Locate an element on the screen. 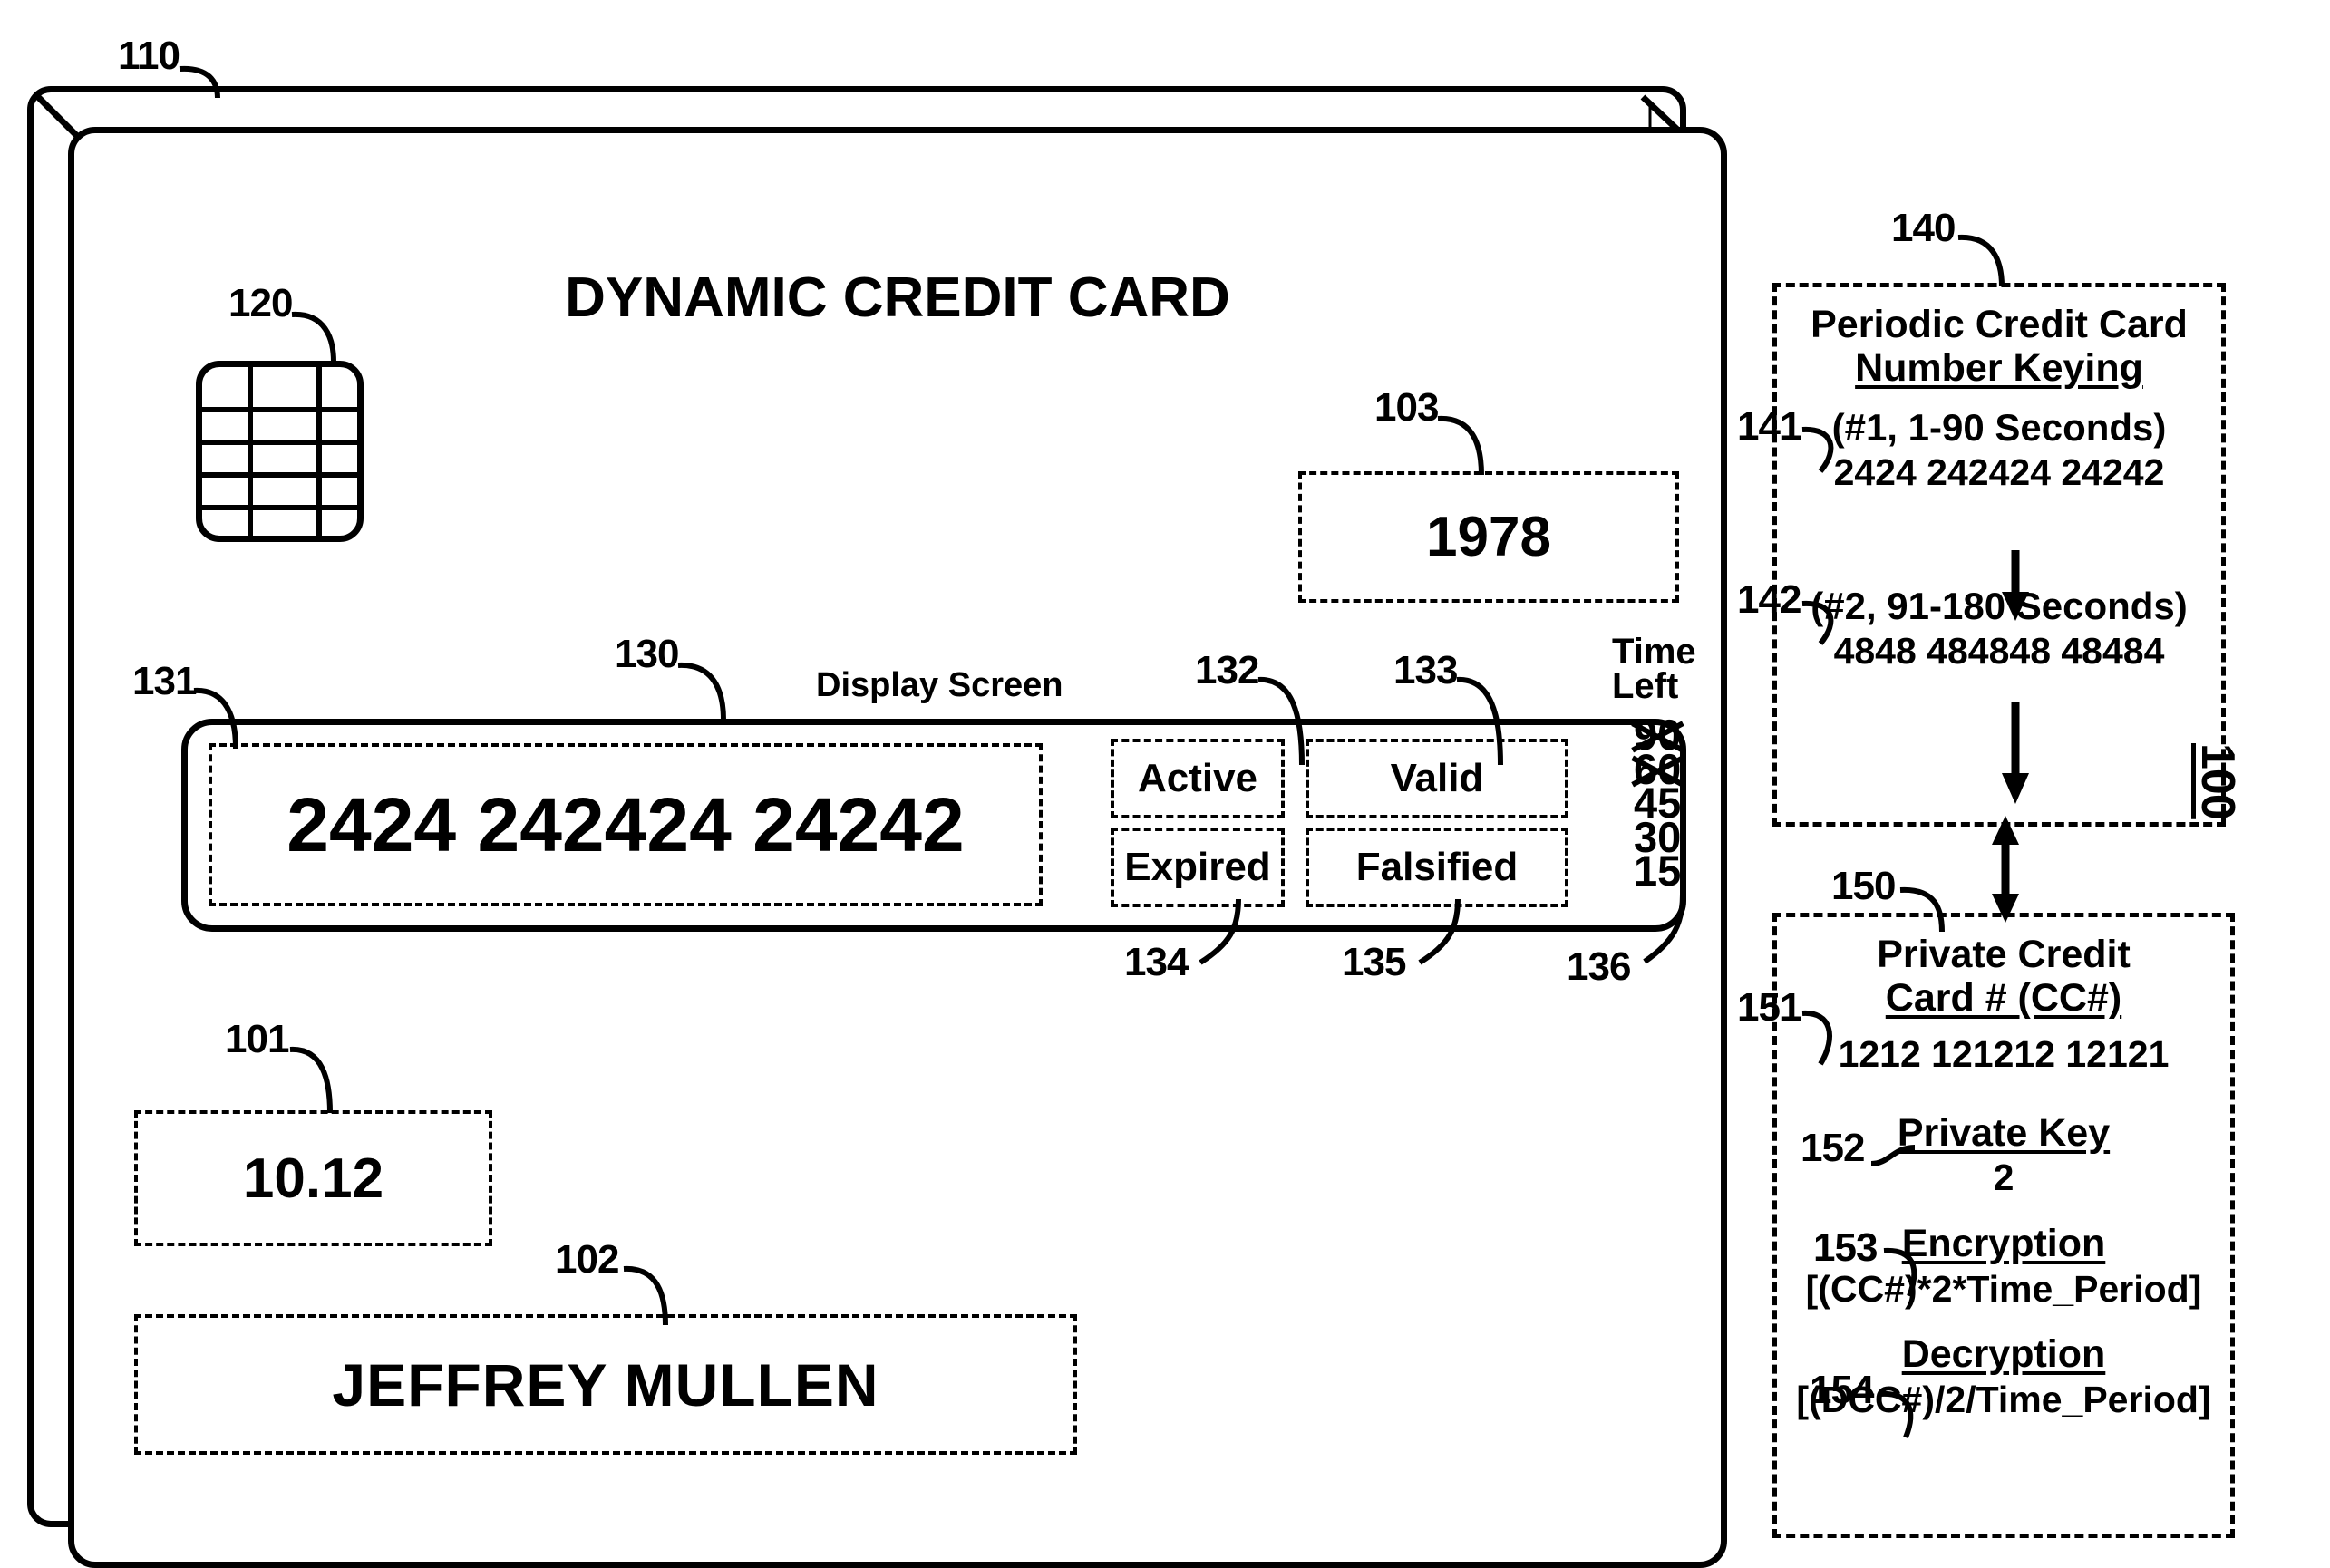 The height and width of the screenshot is (1568, 2330). dynamic-card-number-field: 2424 242424 24242 is located at coordinates (626, 825).